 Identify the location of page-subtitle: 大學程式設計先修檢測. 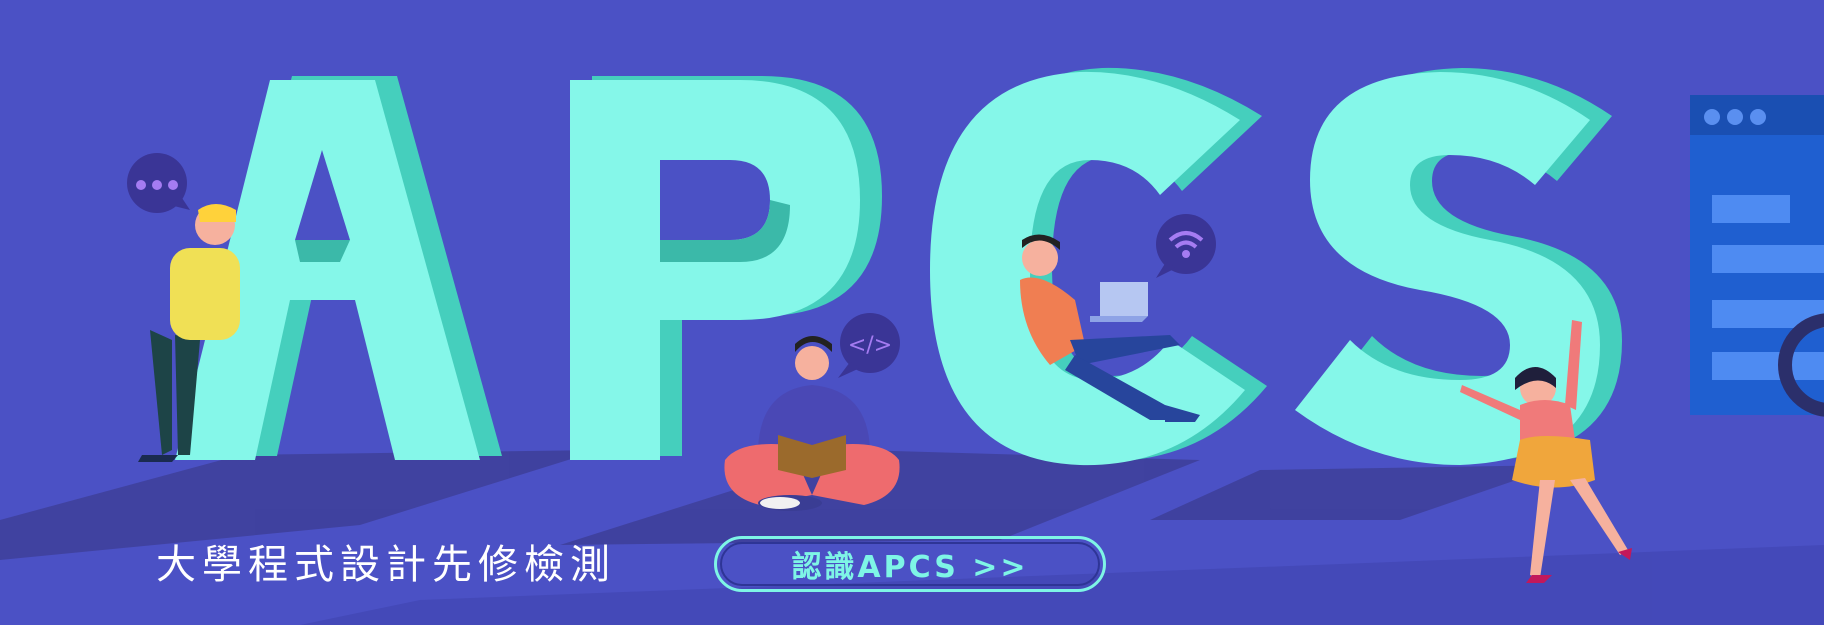
(386, 565).